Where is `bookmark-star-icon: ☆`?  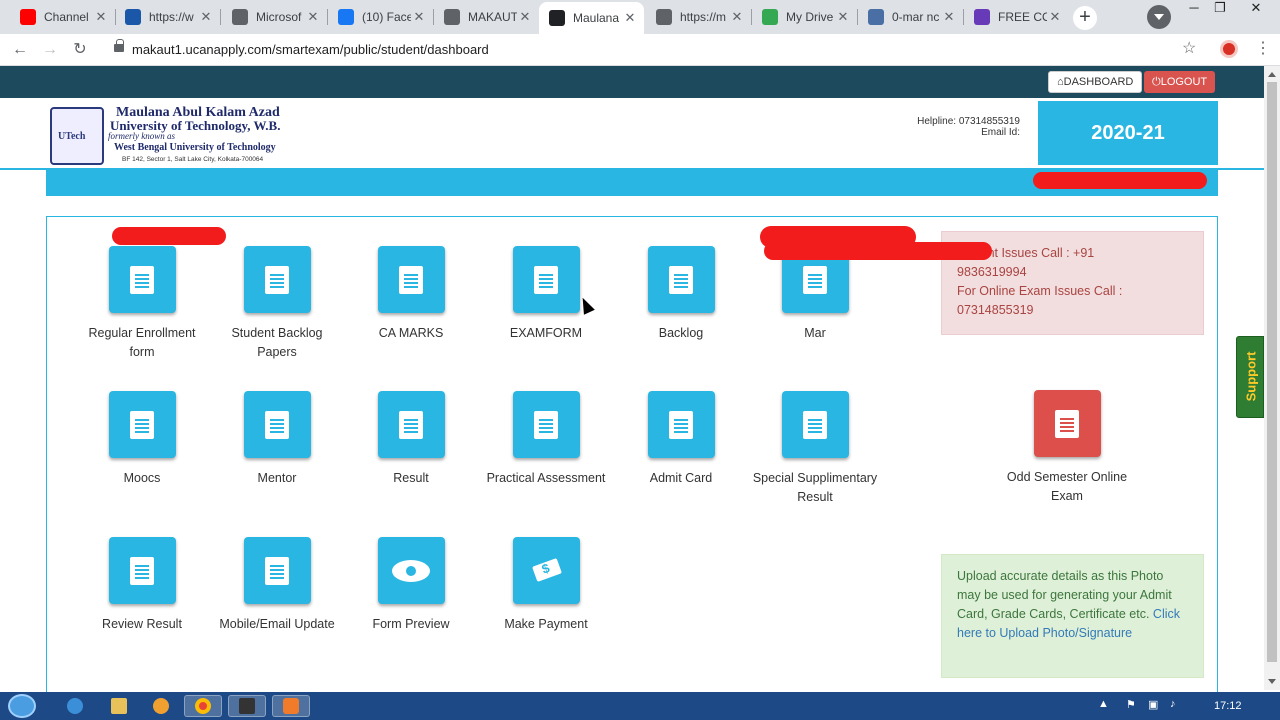 bookmark-star-icon: ☆ is located at coordinates (1189, 48).